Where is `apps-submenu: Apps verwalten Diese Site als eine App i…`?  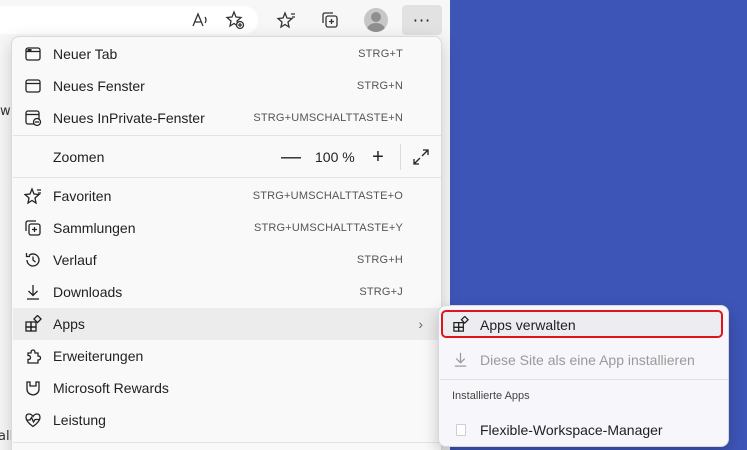 apps-submenu: Apps verwalten Diese Site als eine App i… is located at coordinates (583, 376).